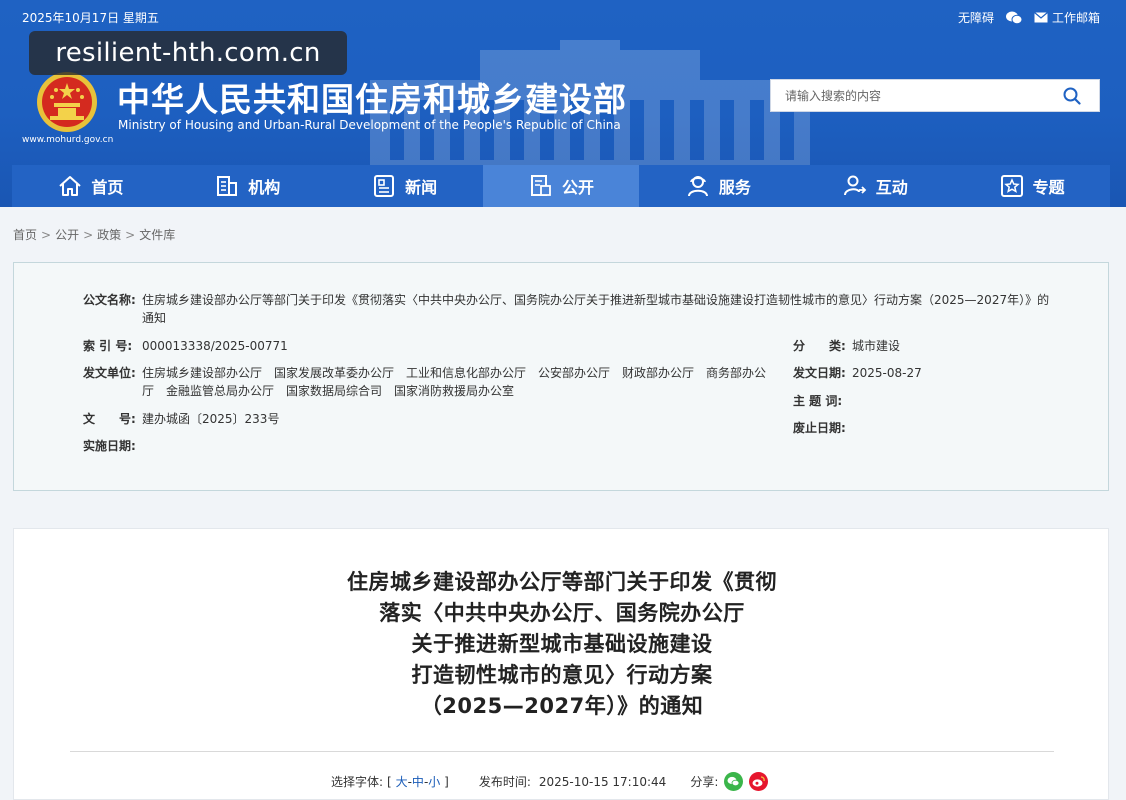 This screenshot has height=800, width=1126. I want to click on nav-item-news: 新闻, so click(404, 186).